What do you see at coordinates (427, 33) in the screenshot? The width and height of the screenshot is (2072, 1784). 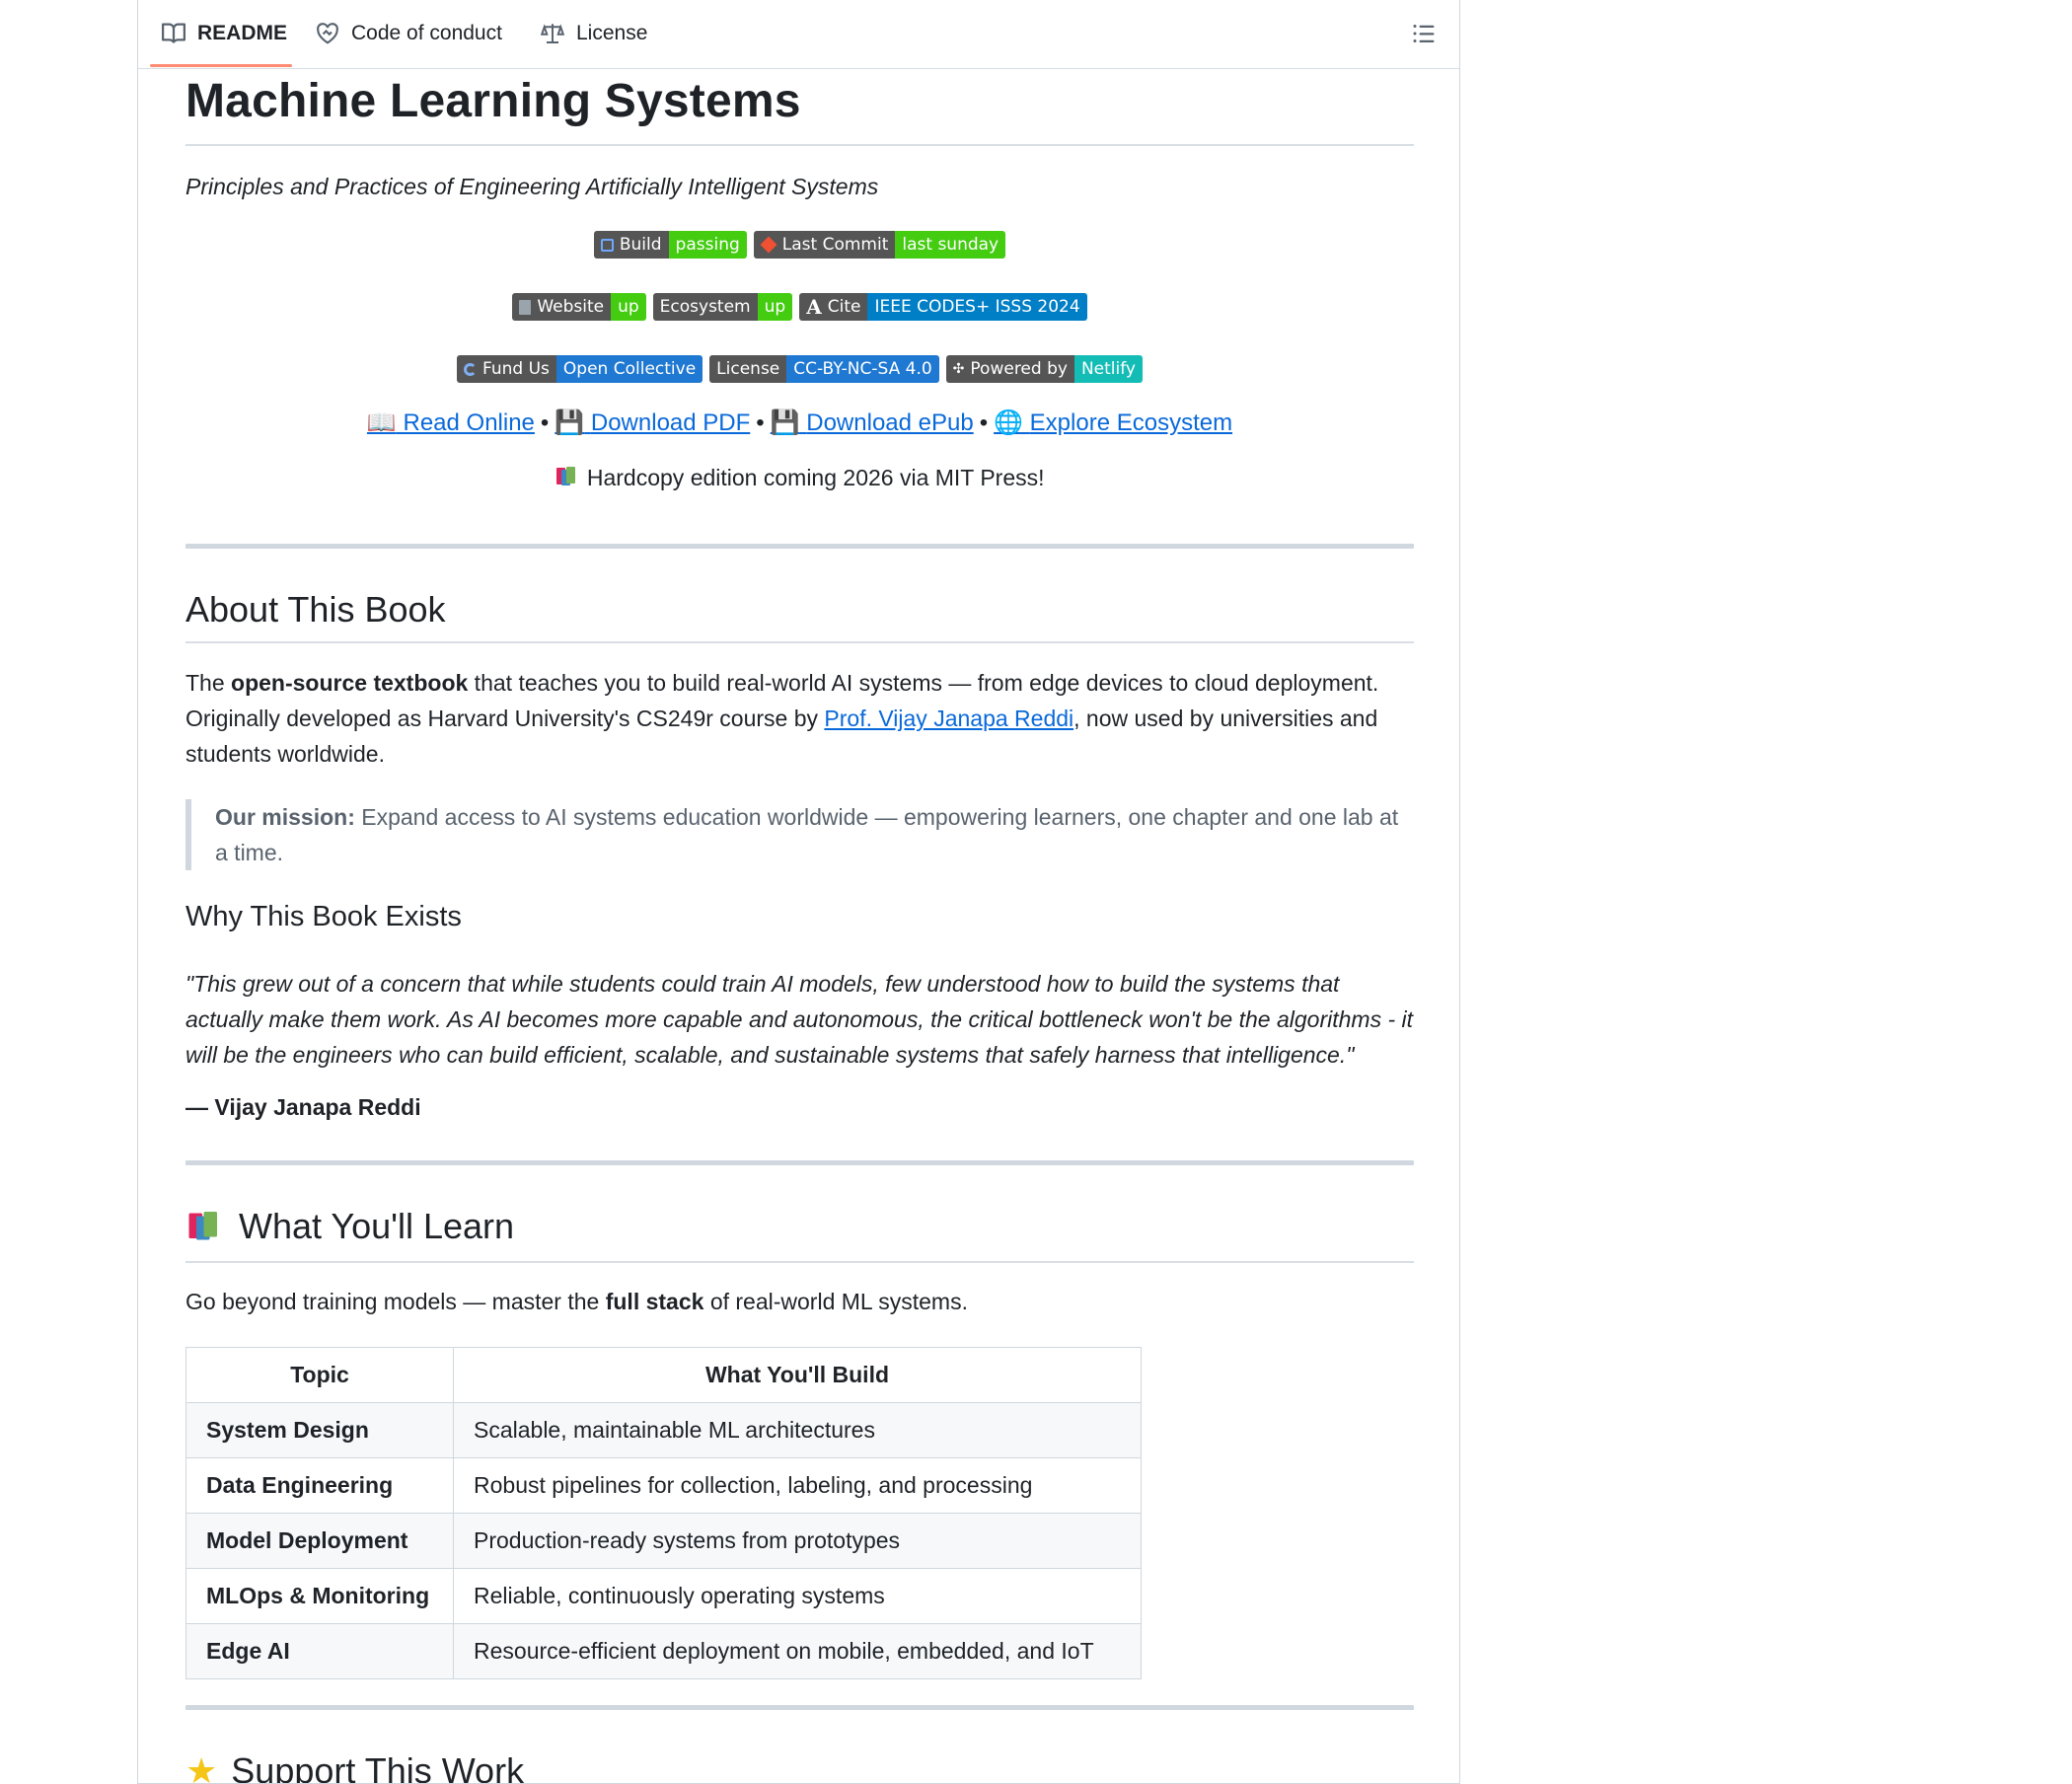 I see `tab-code-of-conduct-label: Code of conduct` at bounding box center [427, 33].